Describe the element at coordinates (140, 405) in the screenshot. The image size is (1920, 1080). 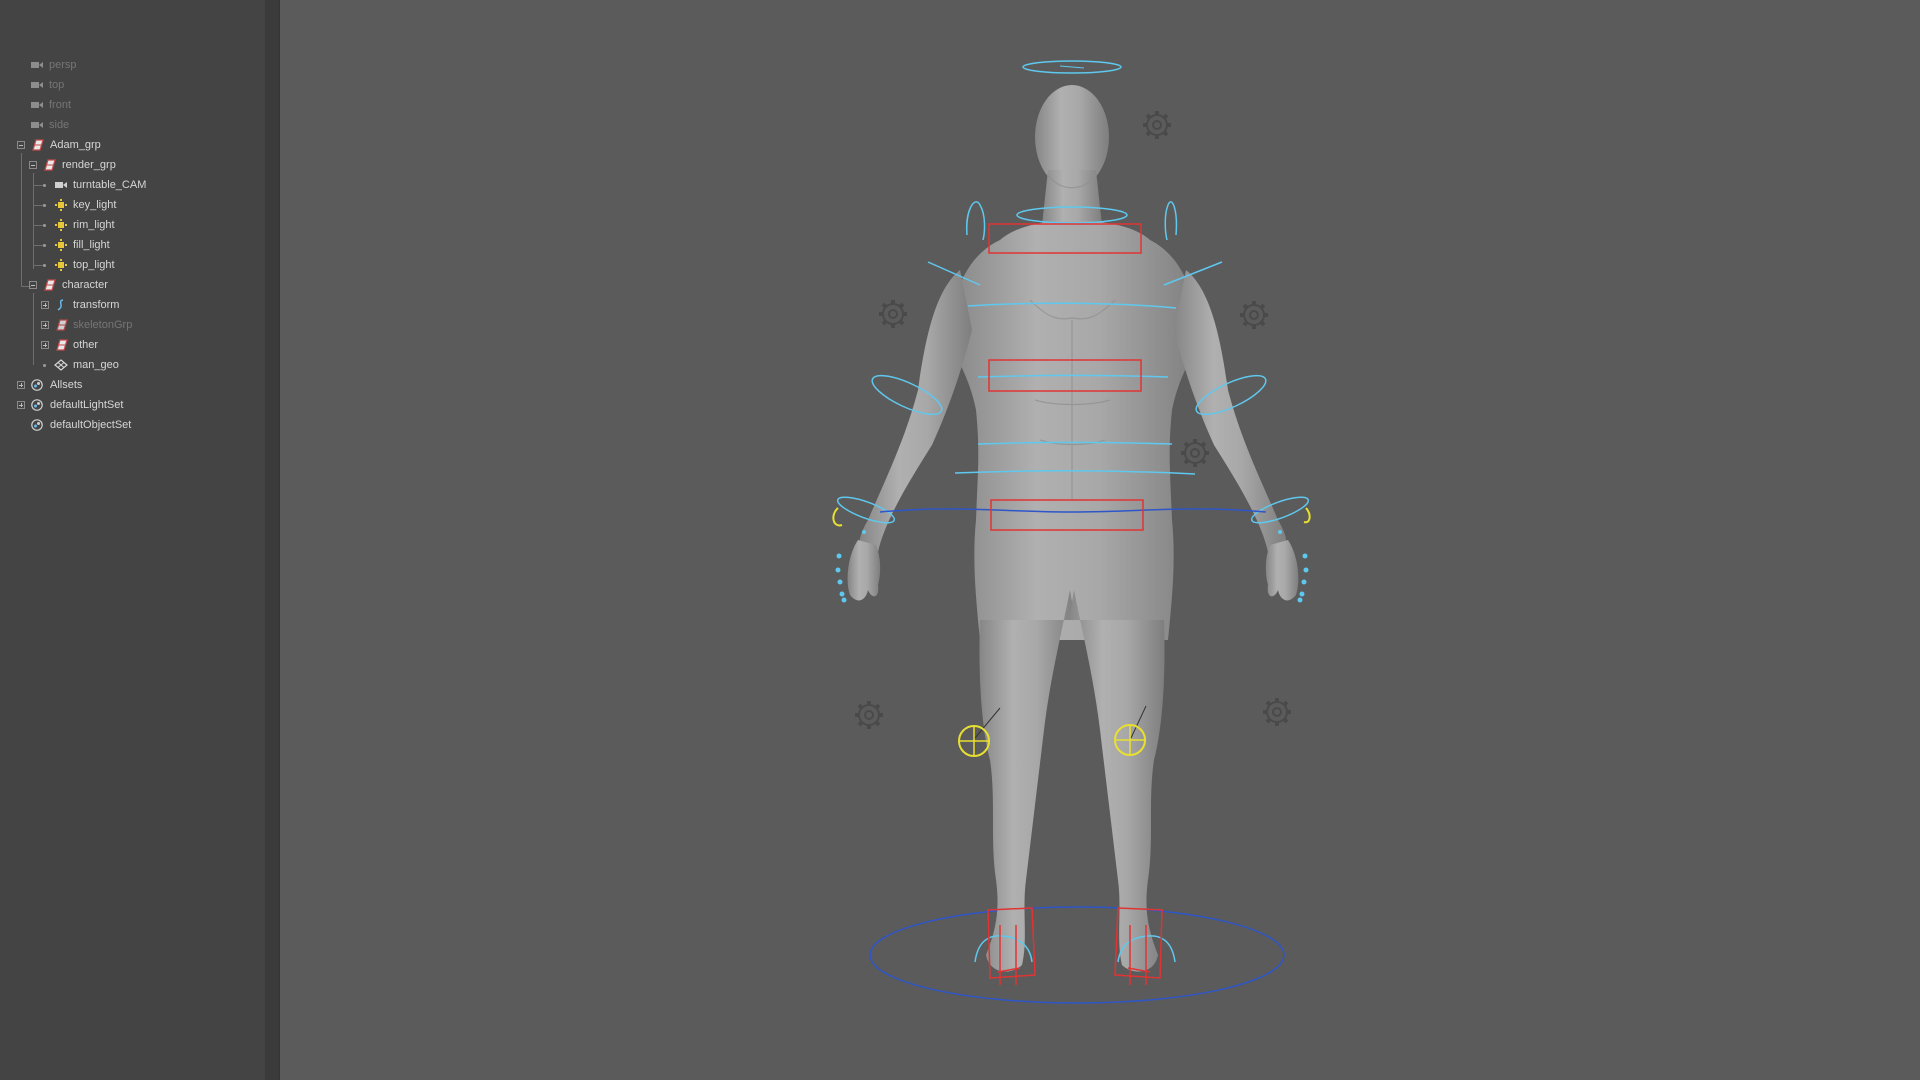
I see `outliner-item-defaultlightset: defaultLightSet` at that location.